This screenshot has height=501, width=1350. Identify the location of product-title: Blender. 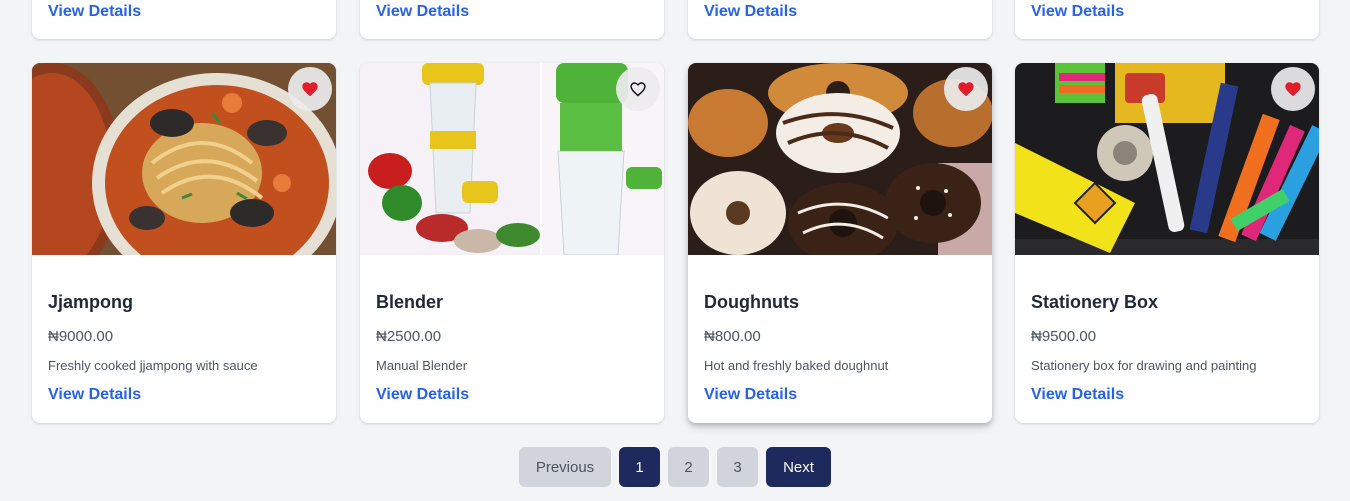
(410, 302).